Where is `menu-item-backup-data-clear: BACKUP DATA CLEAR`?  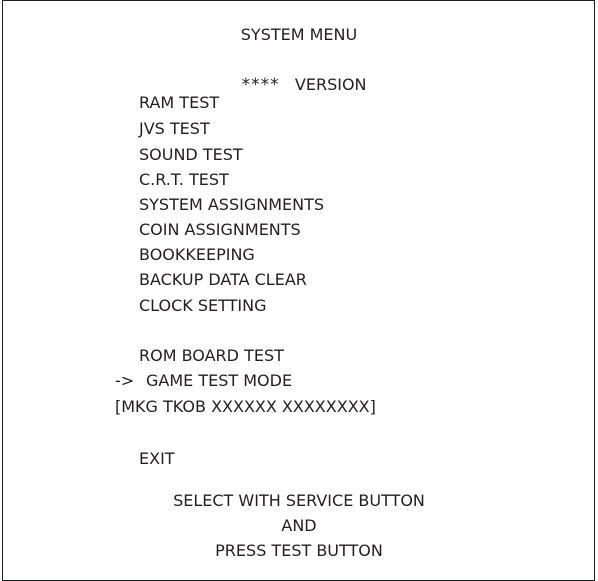
menu-item-backup-data-clear: BACKUP DATA CLEAR is located at coordinates (223, 280).